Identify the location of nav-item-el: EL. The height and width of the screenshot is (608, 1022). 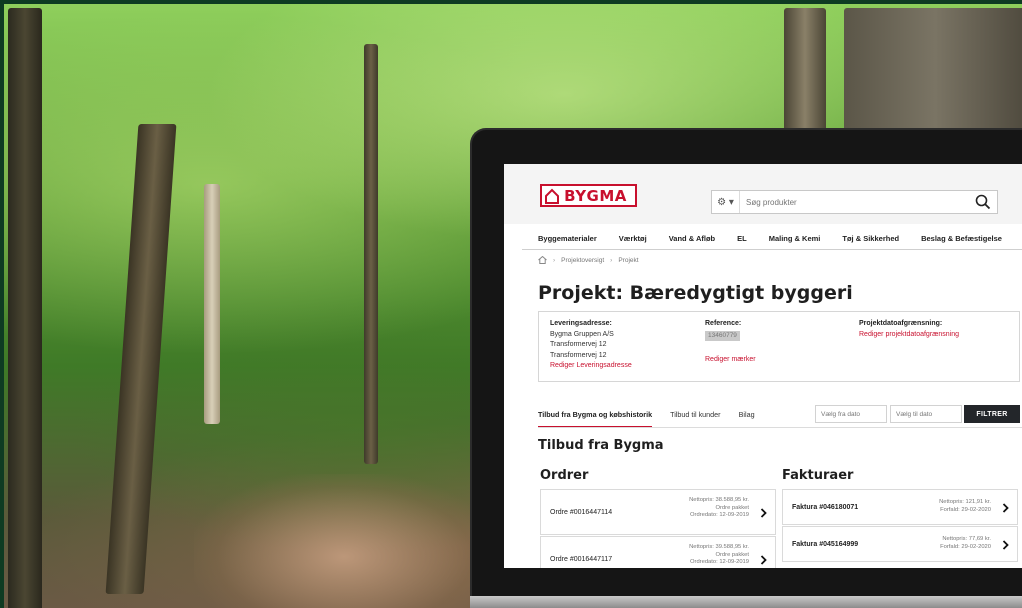
(742, 238).